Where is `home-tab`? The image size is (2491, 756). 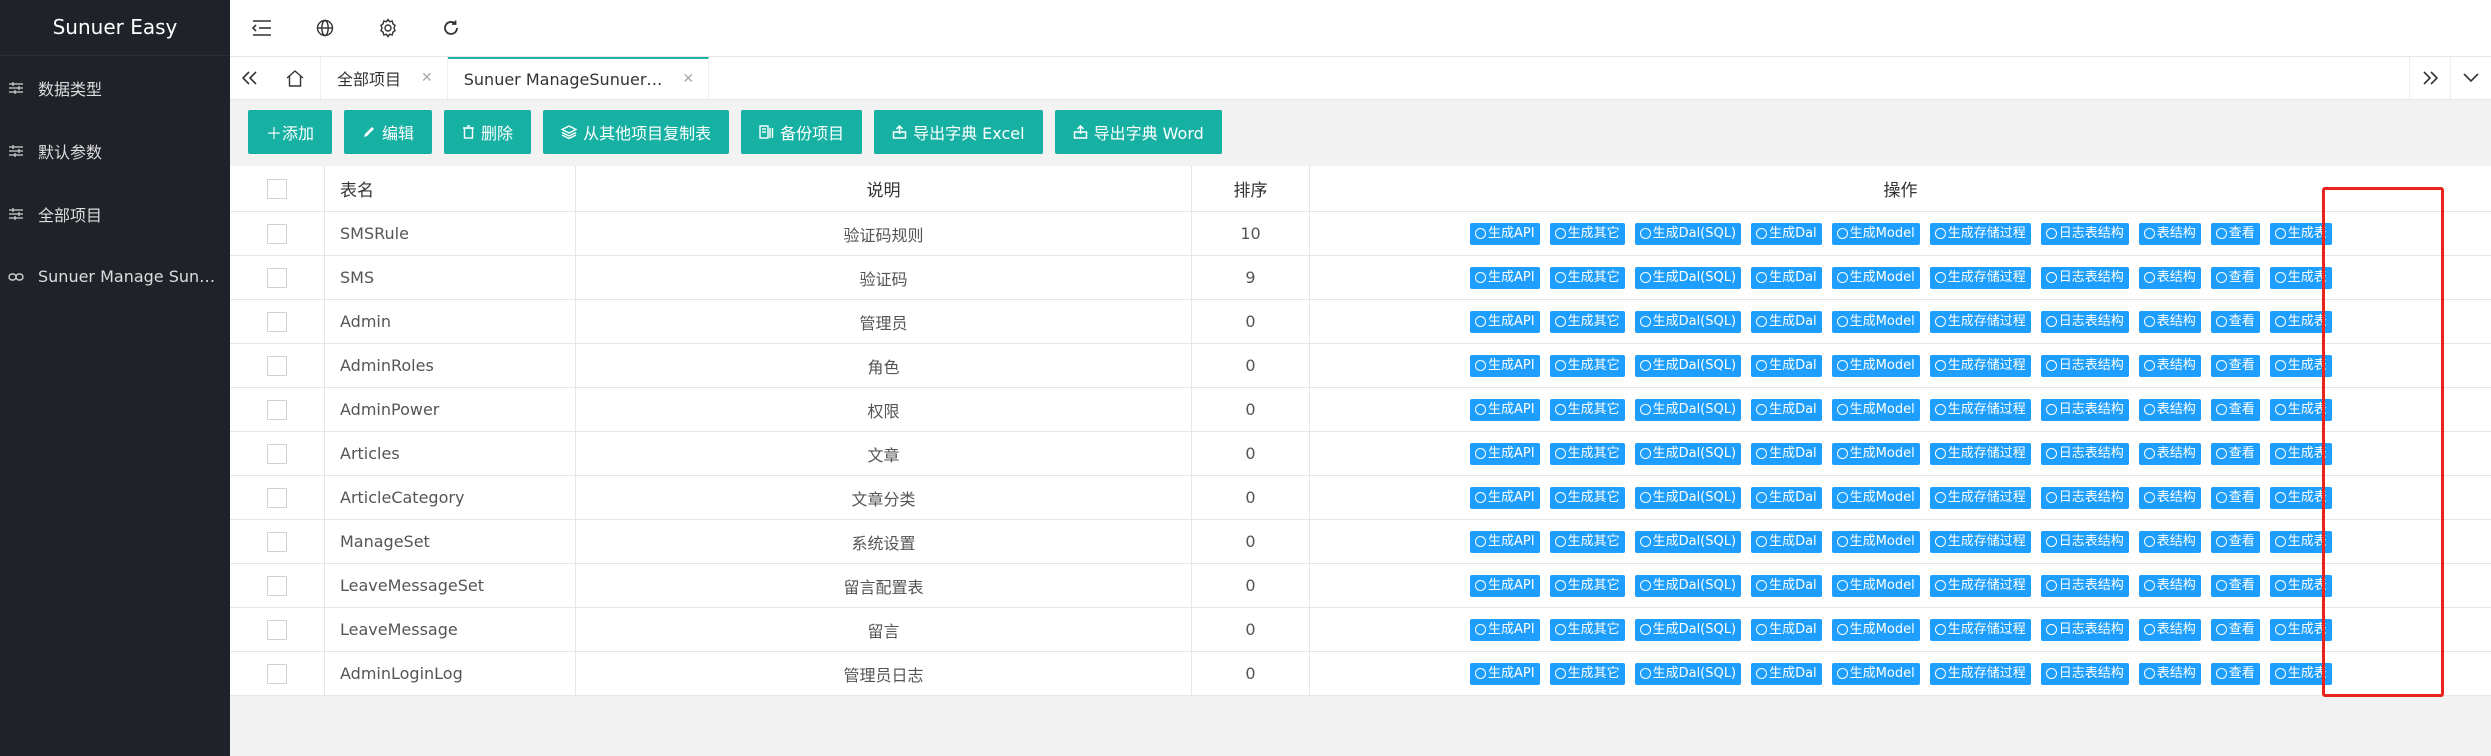
home-tab is located at coordinates (295, 78).